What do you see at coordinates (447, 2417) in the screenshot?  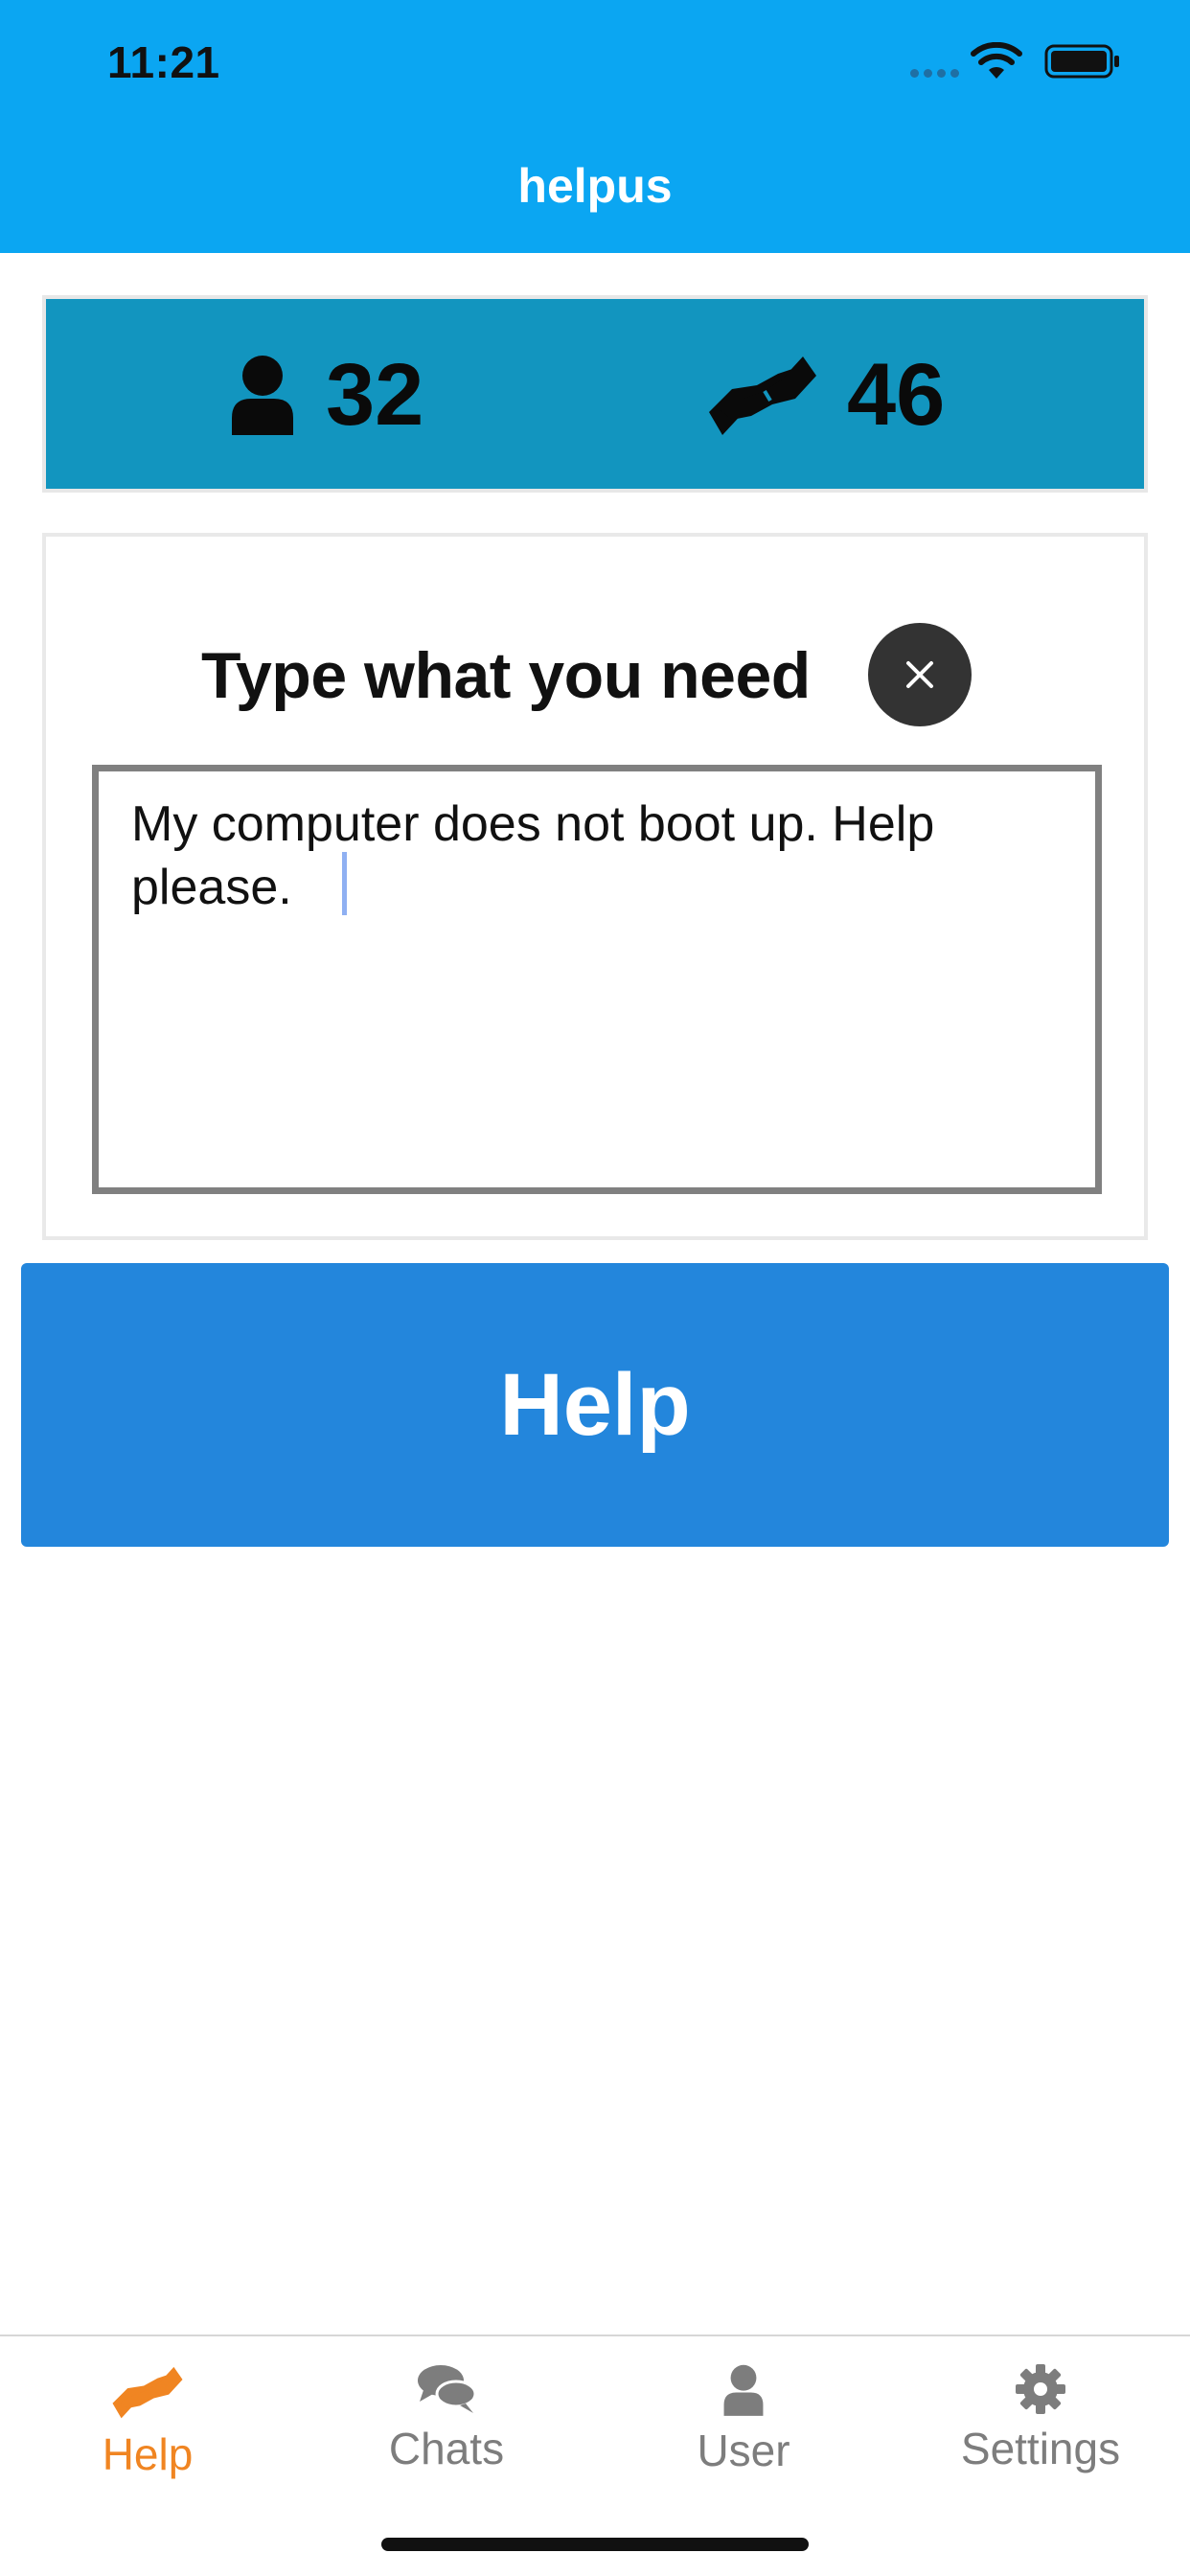 I see `tab-chats: Chats` at bounding box center [447, 2417].